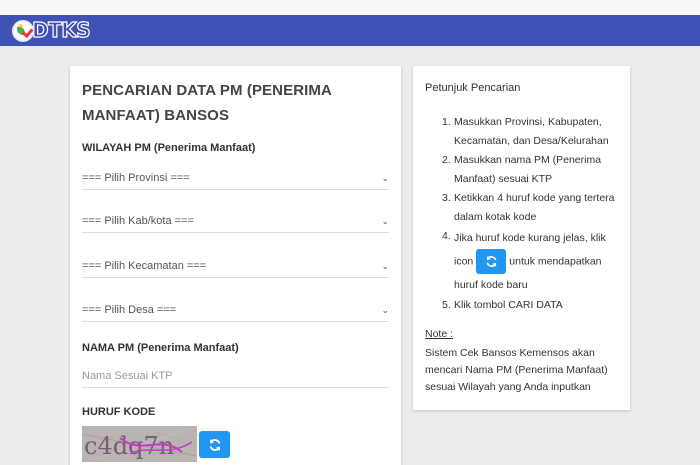 This screenshot has height=465, width=700. I want to click on hint-title: Petunjuk Pencarian, so click(473, 88).